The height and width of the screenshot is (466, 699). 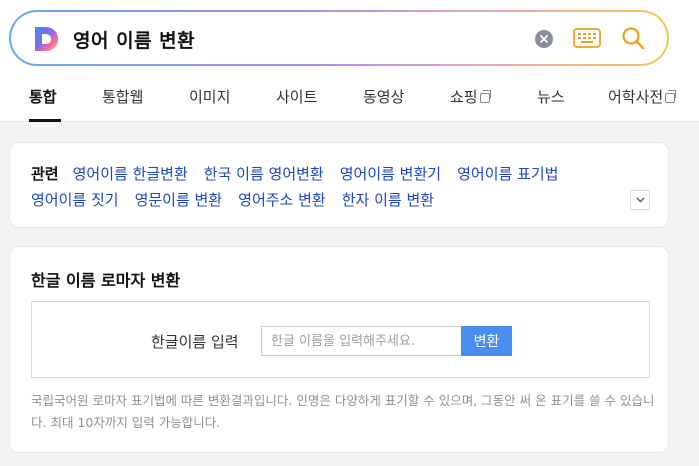 I want to click on tab-videos: 동영상, so click(x=383, y=96).